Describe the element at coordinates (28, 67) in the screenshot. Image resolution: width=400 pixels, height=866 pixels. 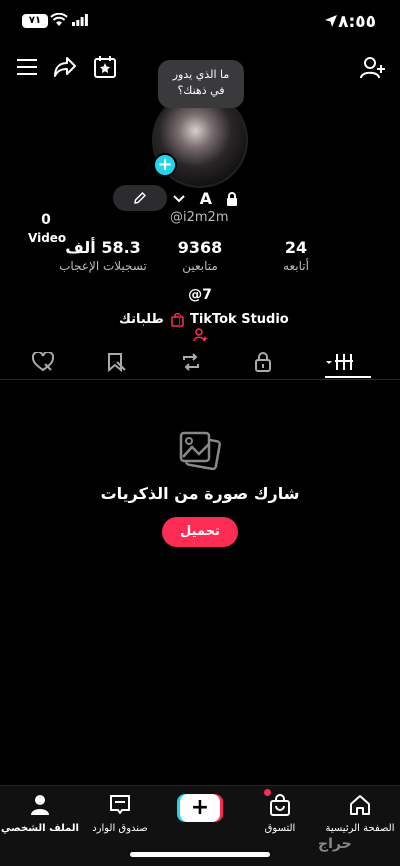
I see `menu-icon` at that location.